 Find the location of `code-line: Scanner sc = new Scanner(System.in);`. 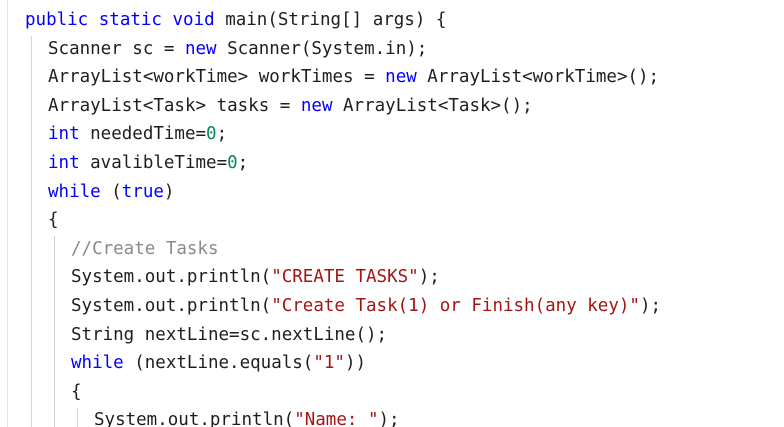

code-line: Scanner sc = new Scanner(System.in); is located at coordinates (237, 49).